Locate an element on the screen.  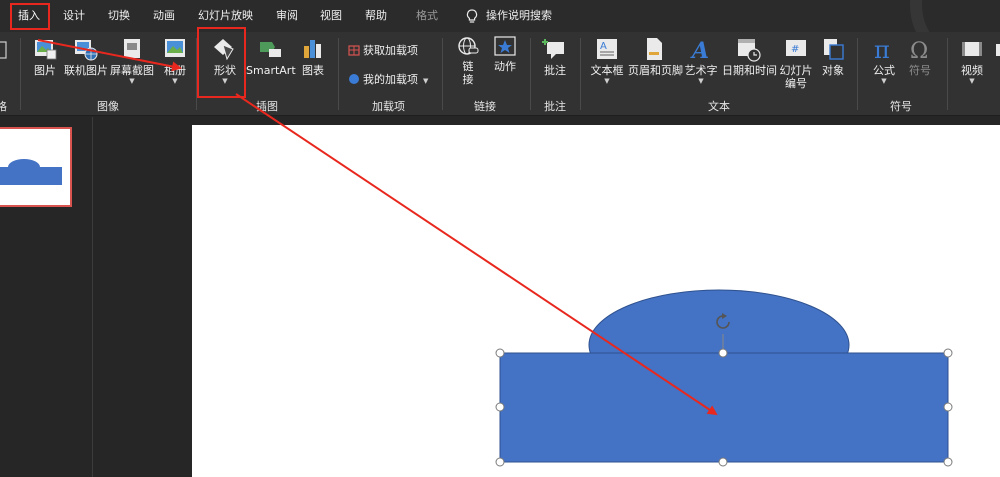
annotation-box-insert-tab is located at coordinates (30, 16).